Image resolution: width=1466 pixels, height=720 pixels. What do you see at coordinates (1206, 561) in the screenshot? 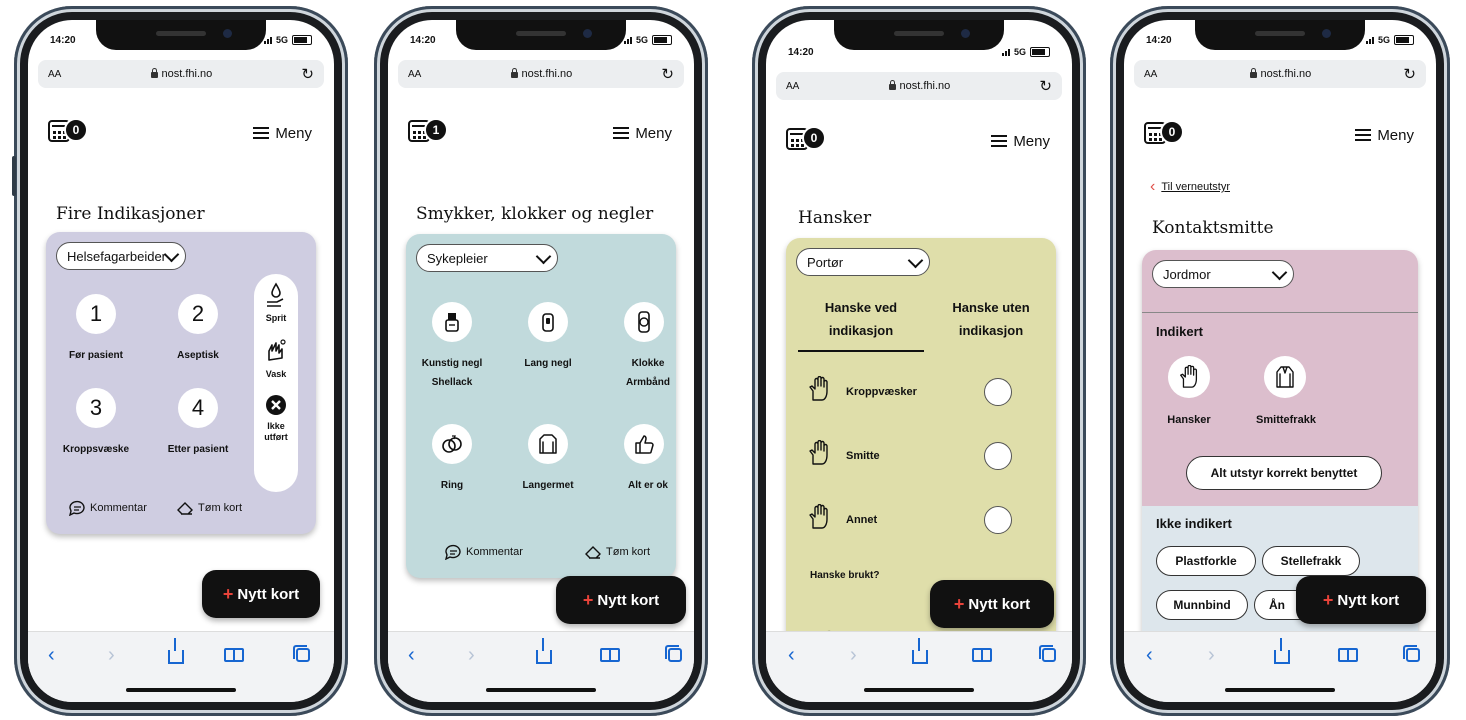
I see `pill-plastforkle: Plastforkle` at bounding box center [1206, 561].